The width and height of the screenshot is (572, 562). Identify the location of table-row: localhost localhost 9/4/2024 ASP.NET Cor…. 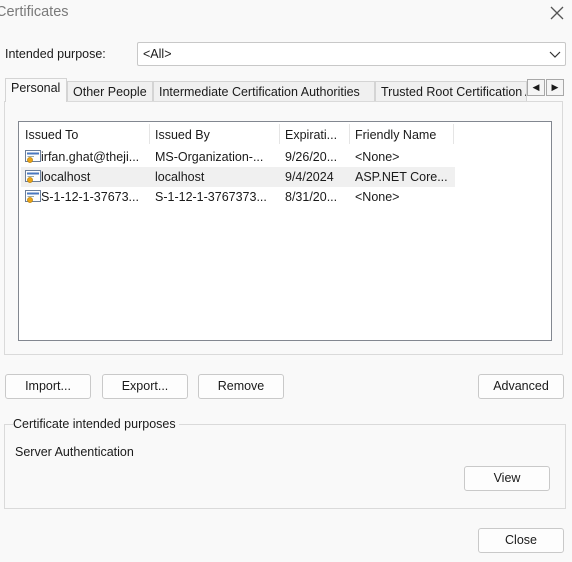
(238, 177).